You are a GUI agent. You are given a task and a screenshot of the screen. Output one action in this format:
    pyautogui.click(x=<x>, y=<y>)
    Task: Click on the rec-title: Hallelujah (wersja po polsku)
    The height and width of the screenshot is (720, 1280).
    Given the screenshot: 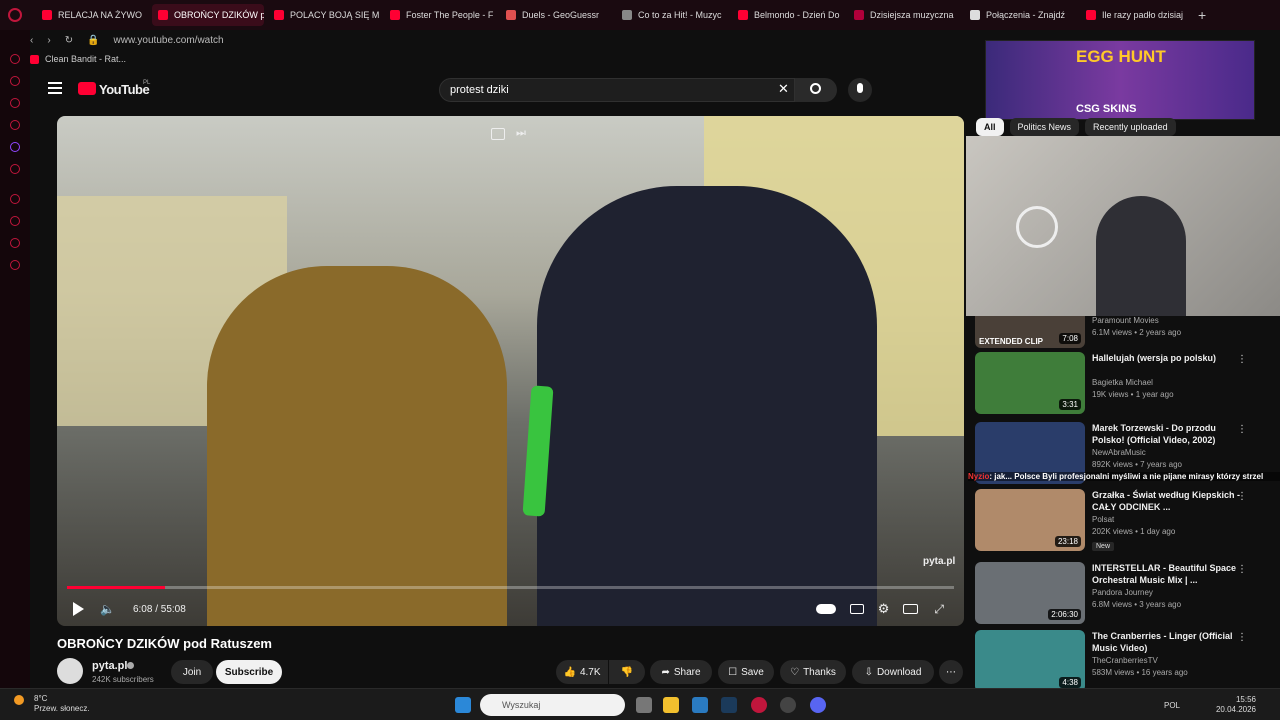 What is the action you would take?
    pyautogui.click(x=1167, y=358)
    